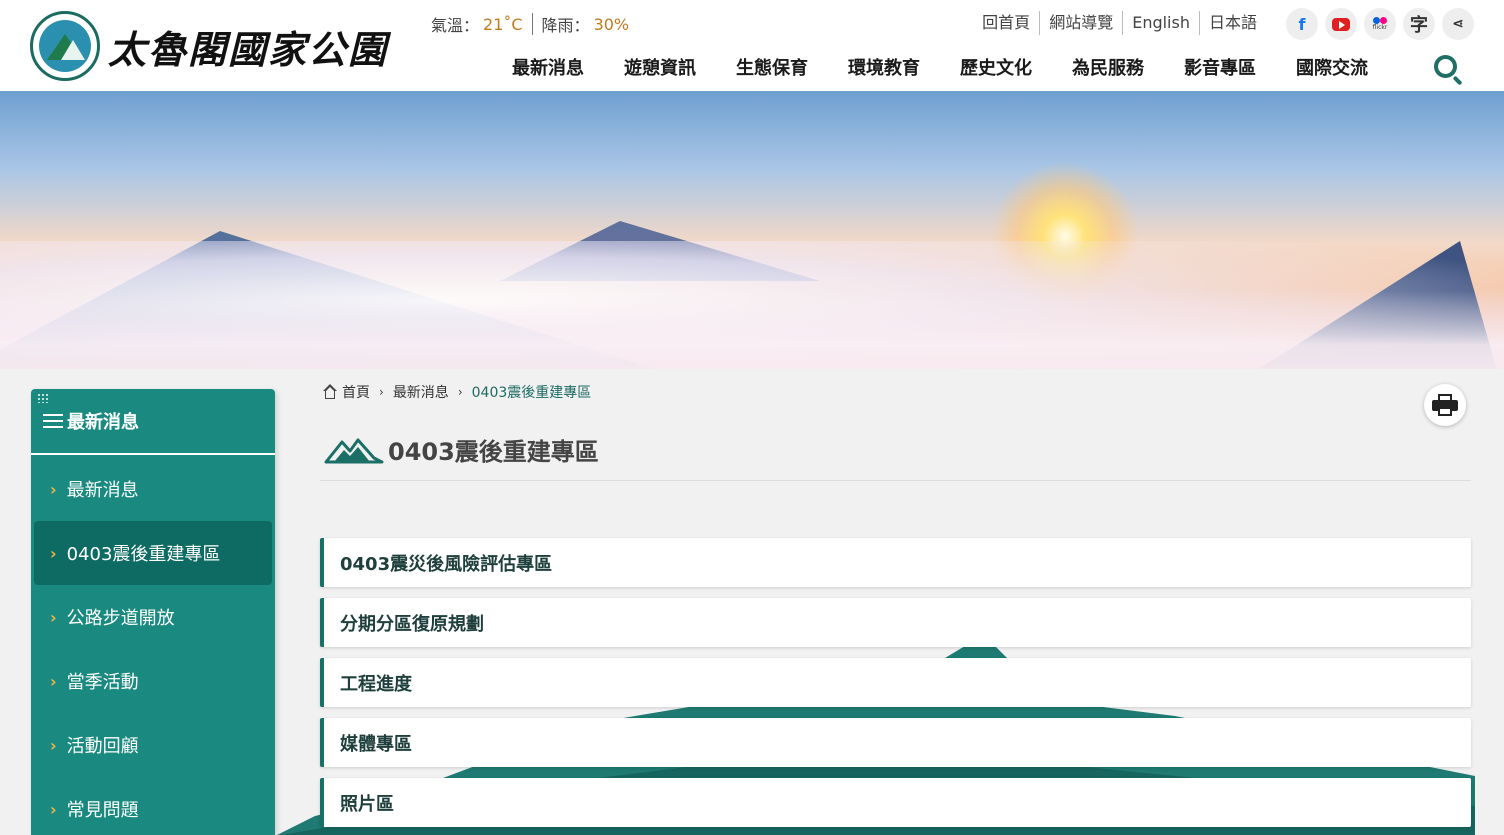  What do you see at coordinates (611, 24) in the screenshot?
I see `rain-value: 30%` at bounding box center [611, 24].